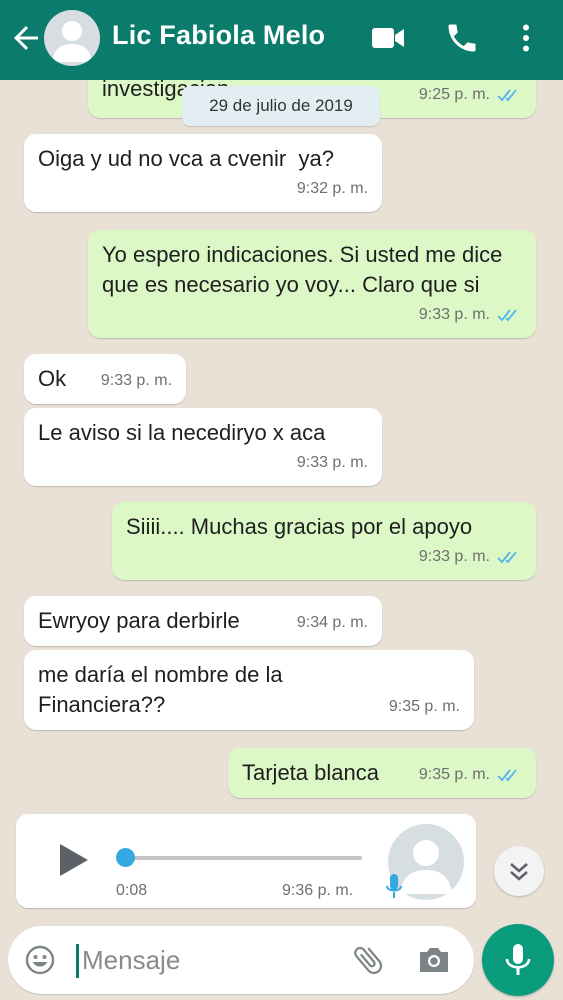 This screenshot has width=563, height=1000. I want to click on message-text: Le aviso si la necediryo x aca, so click(182, 432).